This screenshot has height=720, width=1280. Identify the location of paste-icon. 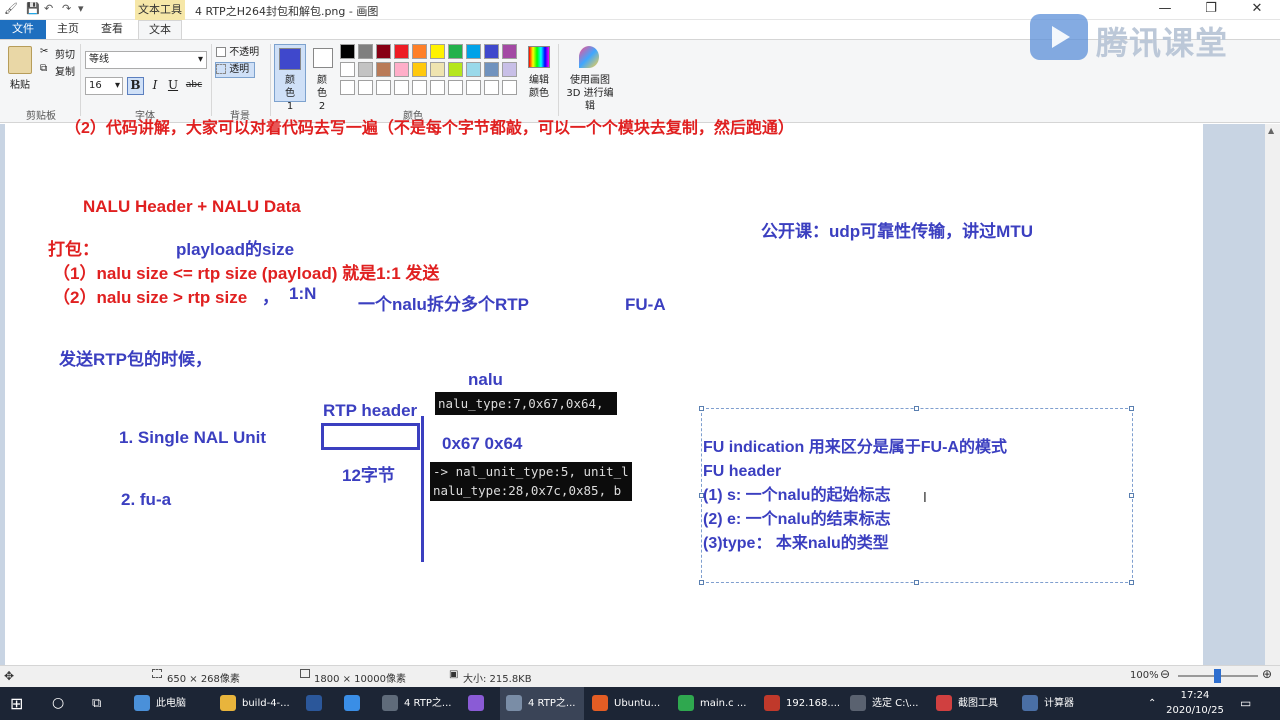
(20, 60).